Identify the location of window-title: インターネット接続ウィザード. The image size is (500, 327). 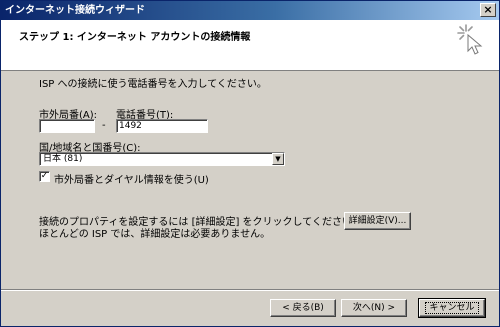
(75, 10).